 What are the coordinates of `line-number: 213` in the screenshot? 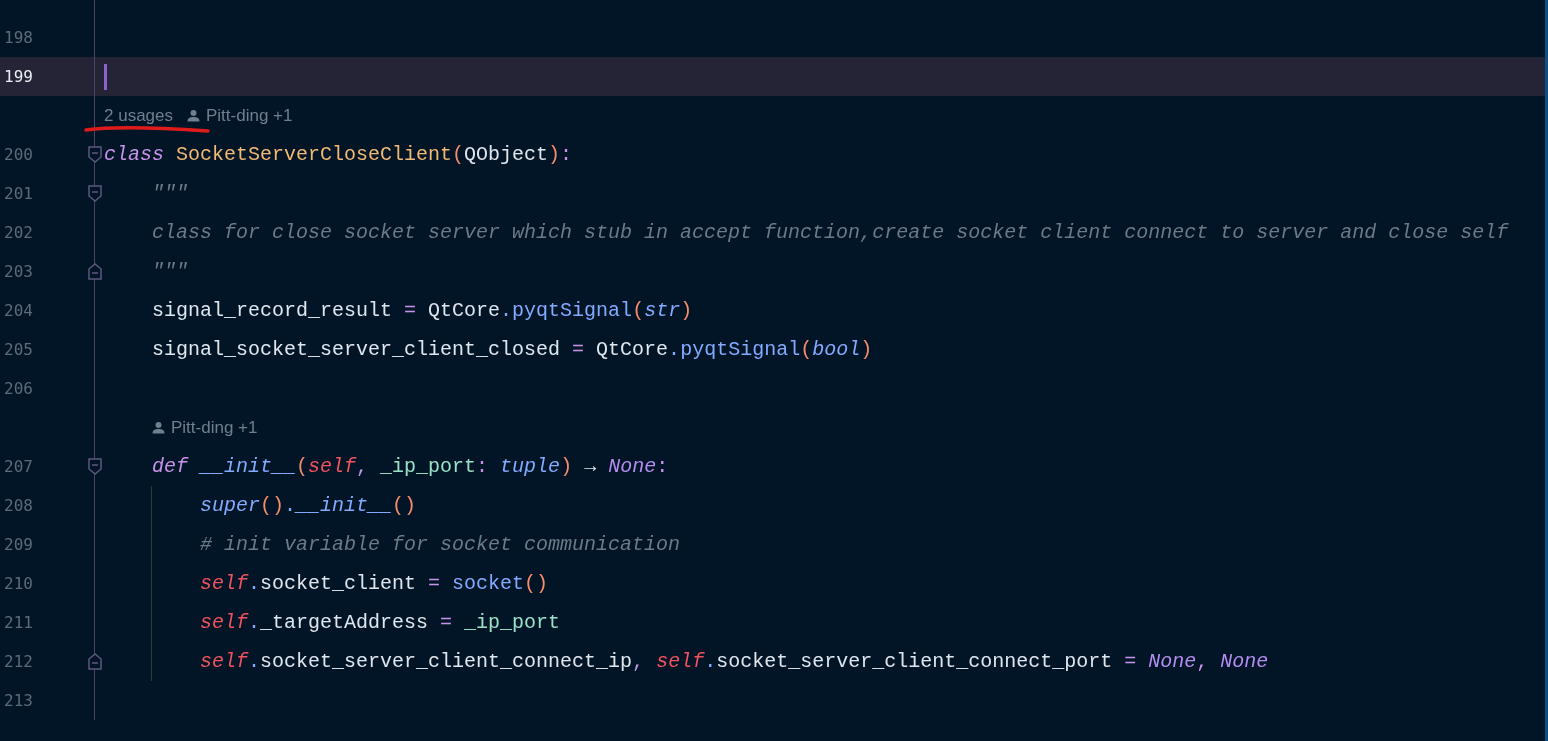 It's located at (18, 700).